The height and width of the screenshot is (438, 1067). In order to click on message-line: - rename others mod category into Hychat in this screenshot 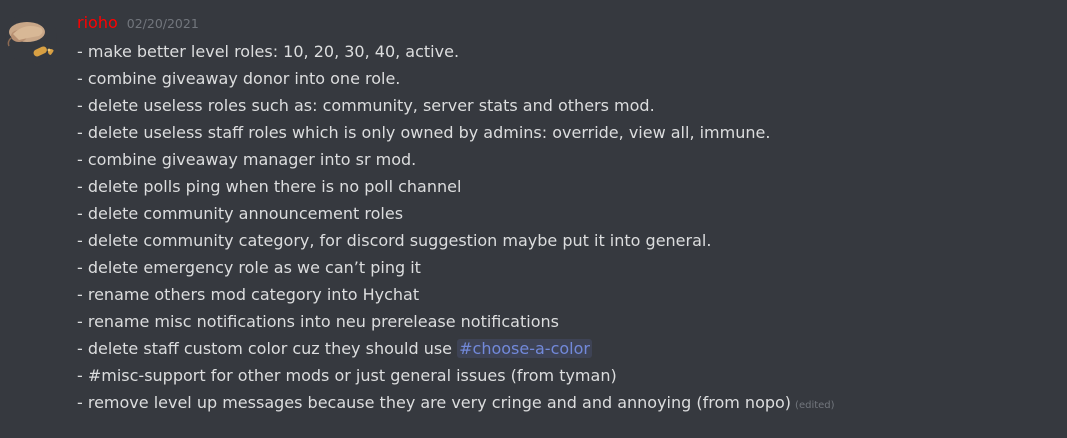, I will do `click(248, 294)`.